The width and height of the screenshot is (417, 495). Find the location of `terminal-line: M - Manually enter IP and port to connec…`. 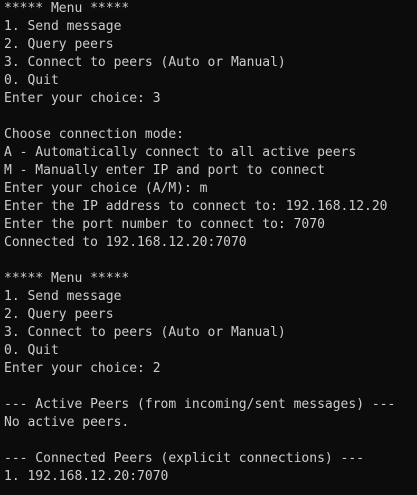

terminal-line: M - Manually enter IP and port to connec… is located at coordinates (164, 170).